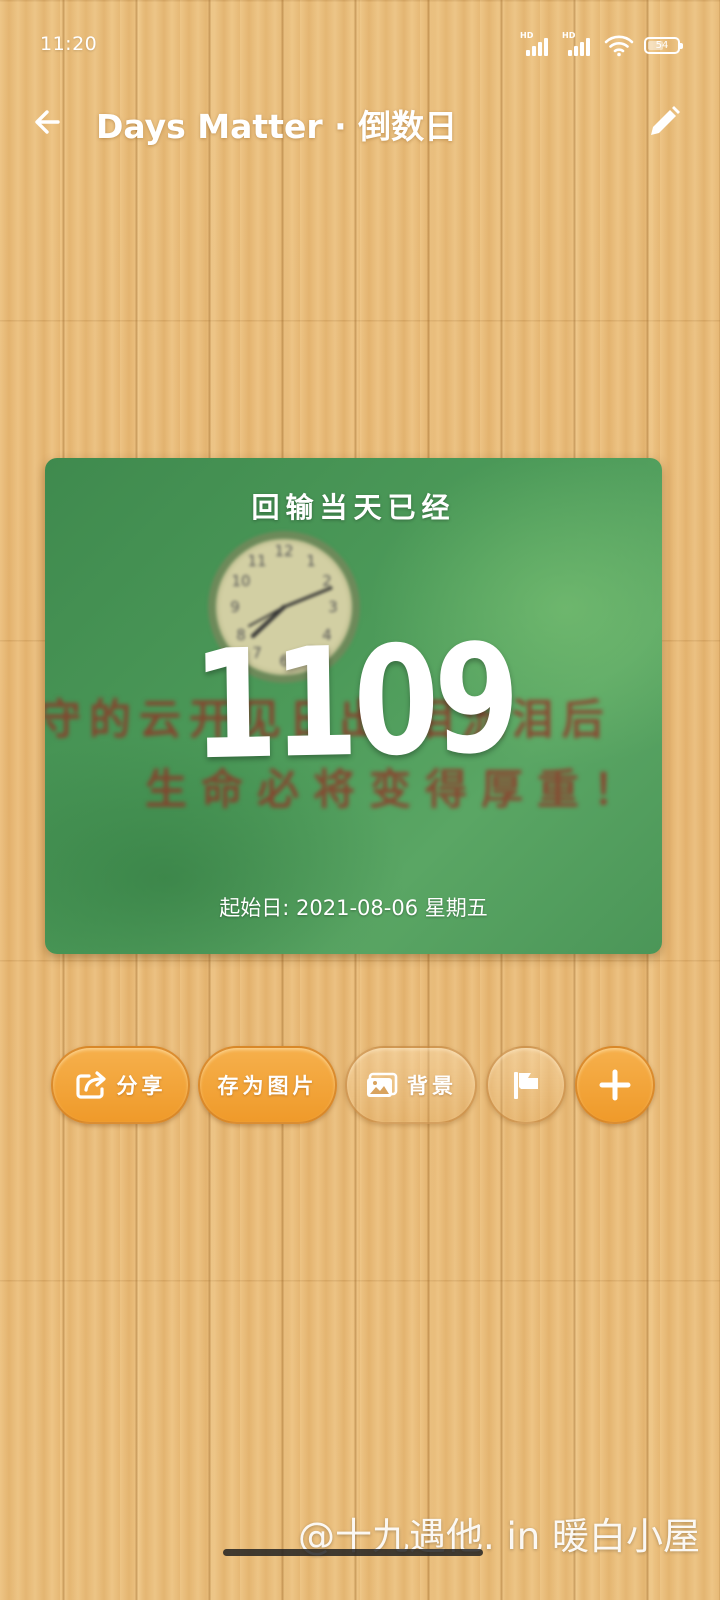  I want to click on status-icons: HD HD 54, so click(601, 44).